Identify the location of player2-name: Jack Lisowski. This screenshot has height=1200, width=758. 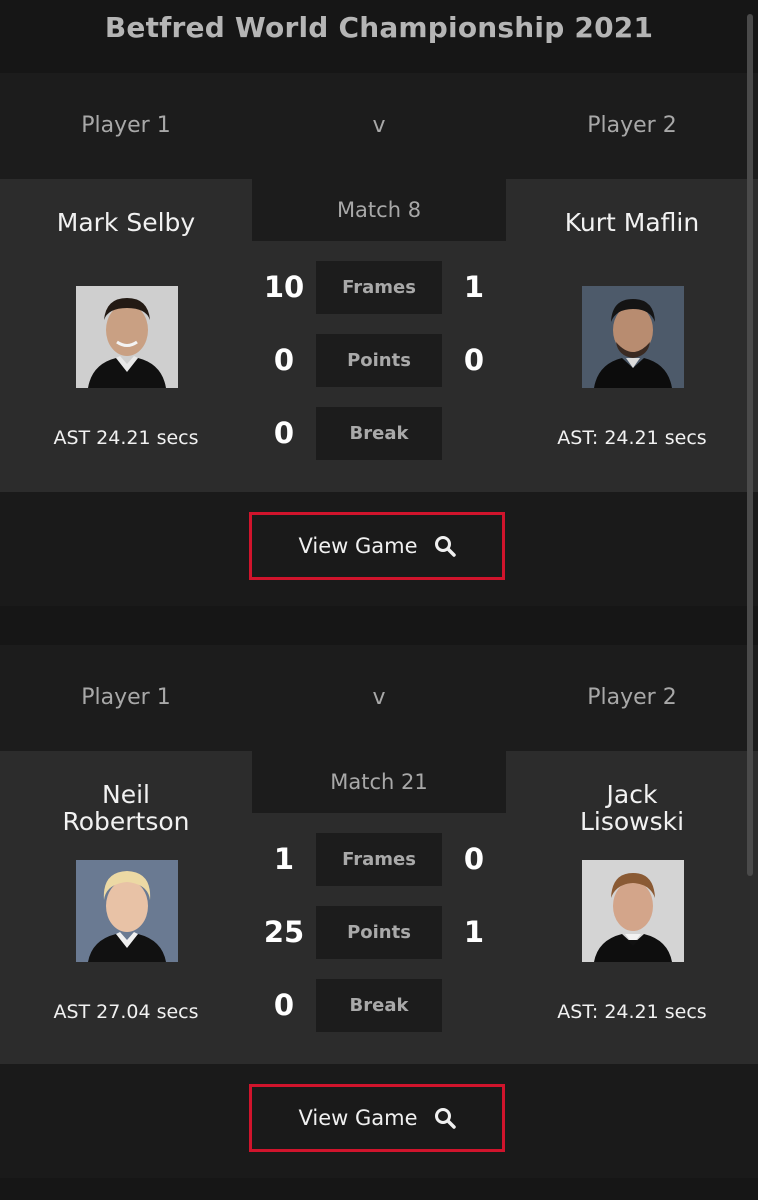
(632, 808).